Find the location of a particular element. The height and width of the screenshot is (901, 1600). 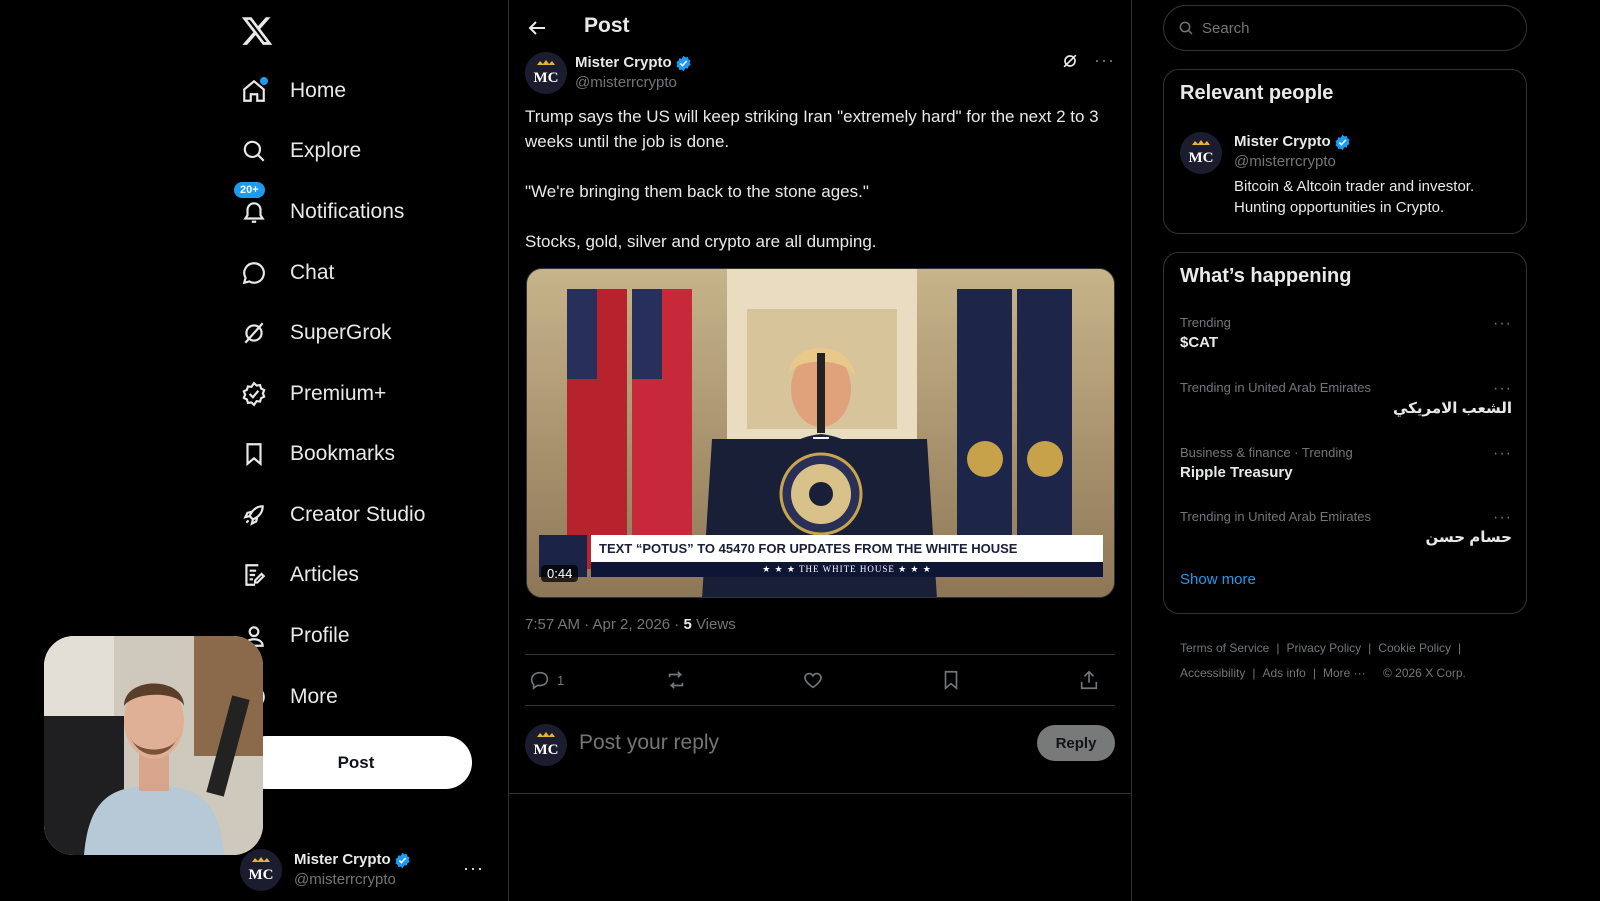

video-duration: 0:44 is located at coordinates (560, 573).